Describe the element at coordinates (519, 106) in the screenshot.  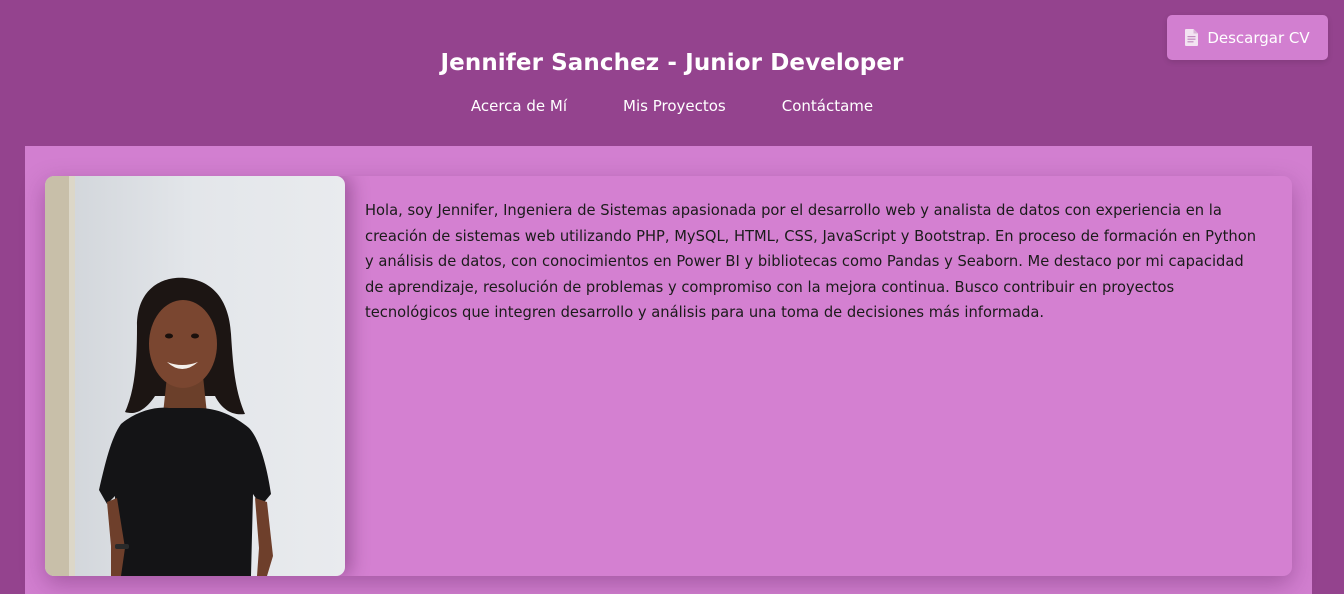
I see `nav-link-about: Acerca de Mí` at that location.